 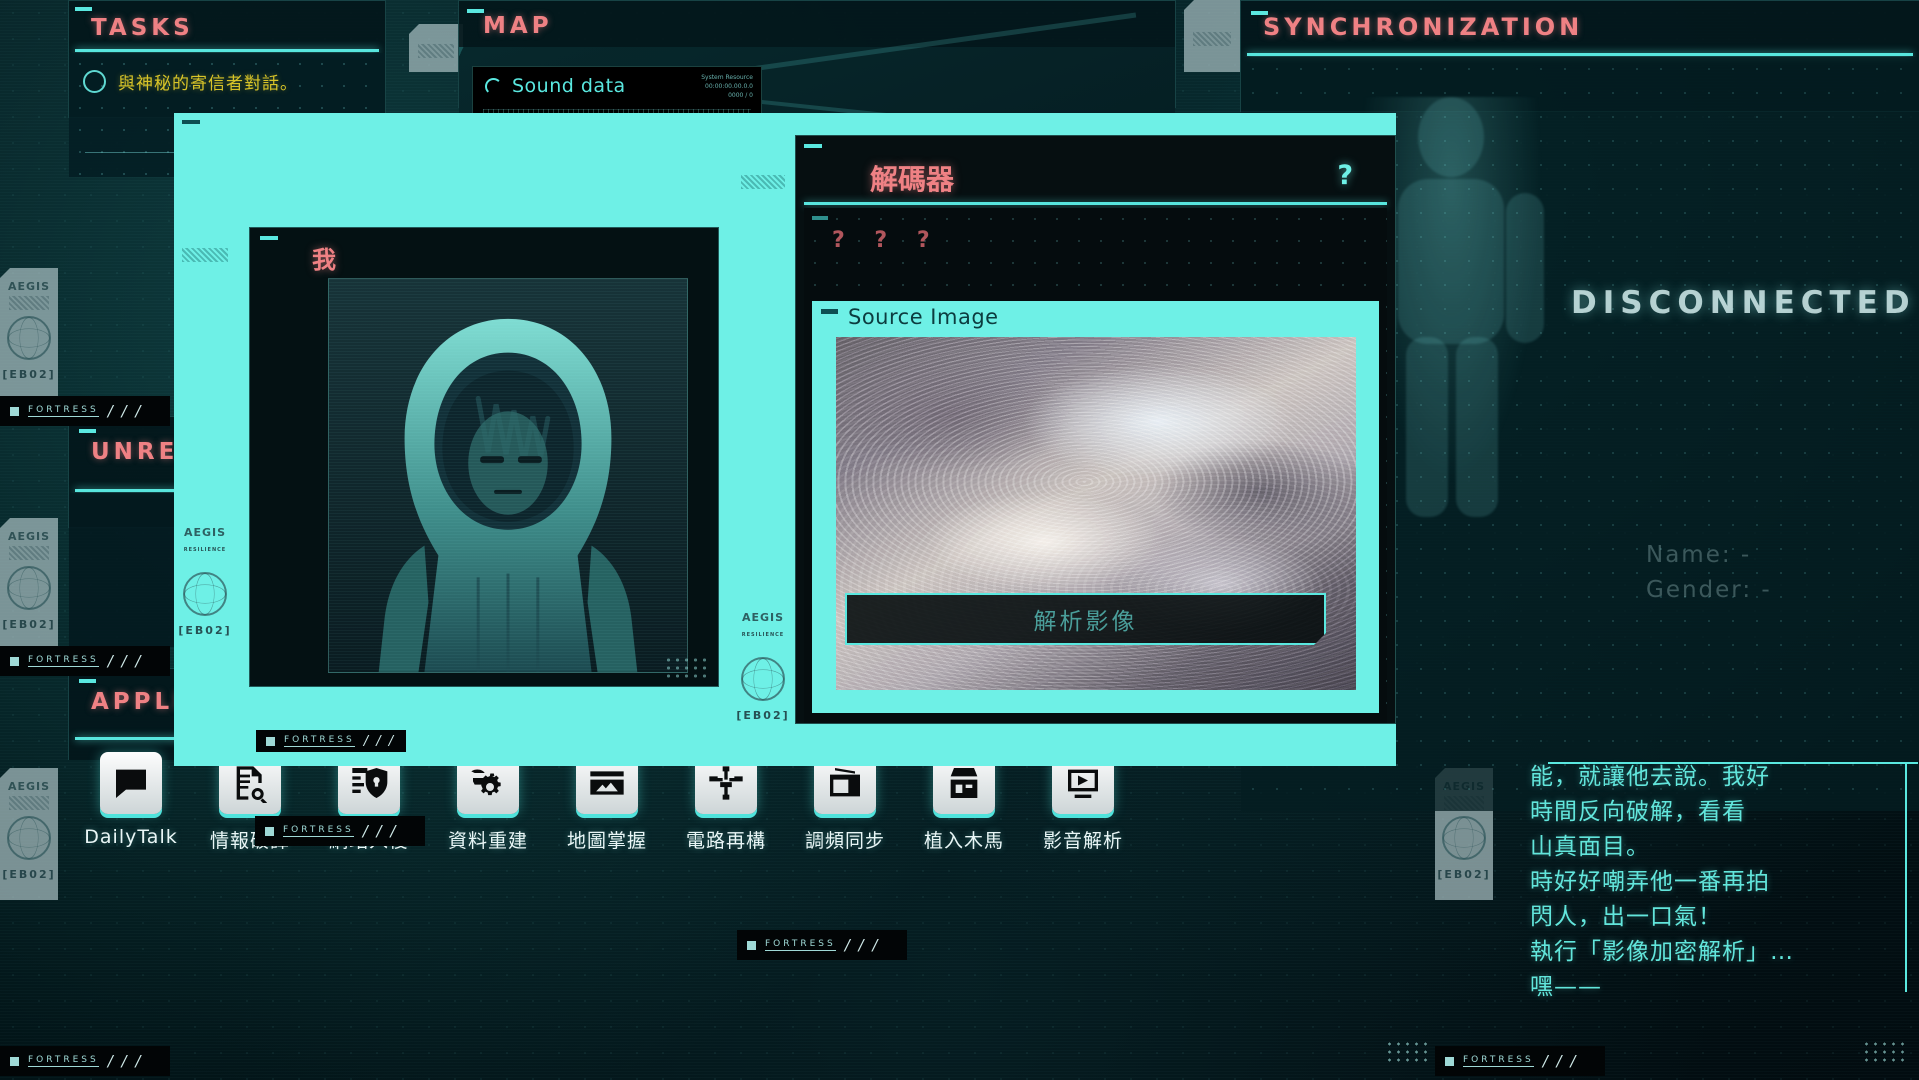 I want to click on dock-item-circuit-rebuild: 電路再構, so click(x=726, y=802).